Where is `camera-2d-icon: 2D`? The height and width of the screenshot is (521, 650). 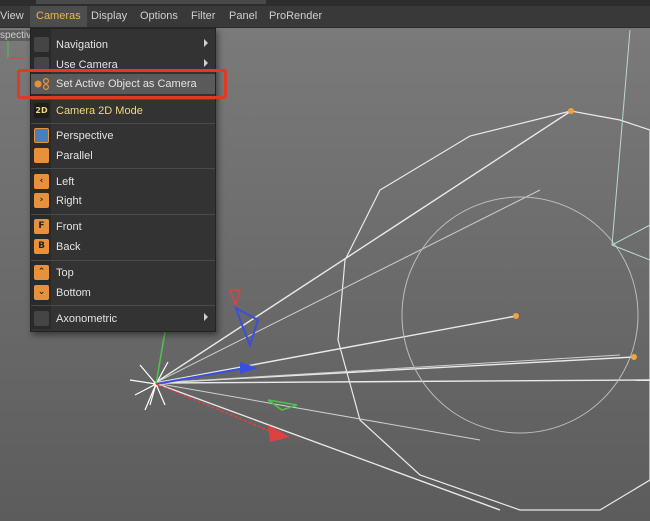
camera-2d-icon: 2D is located at coordinates (41, 110).